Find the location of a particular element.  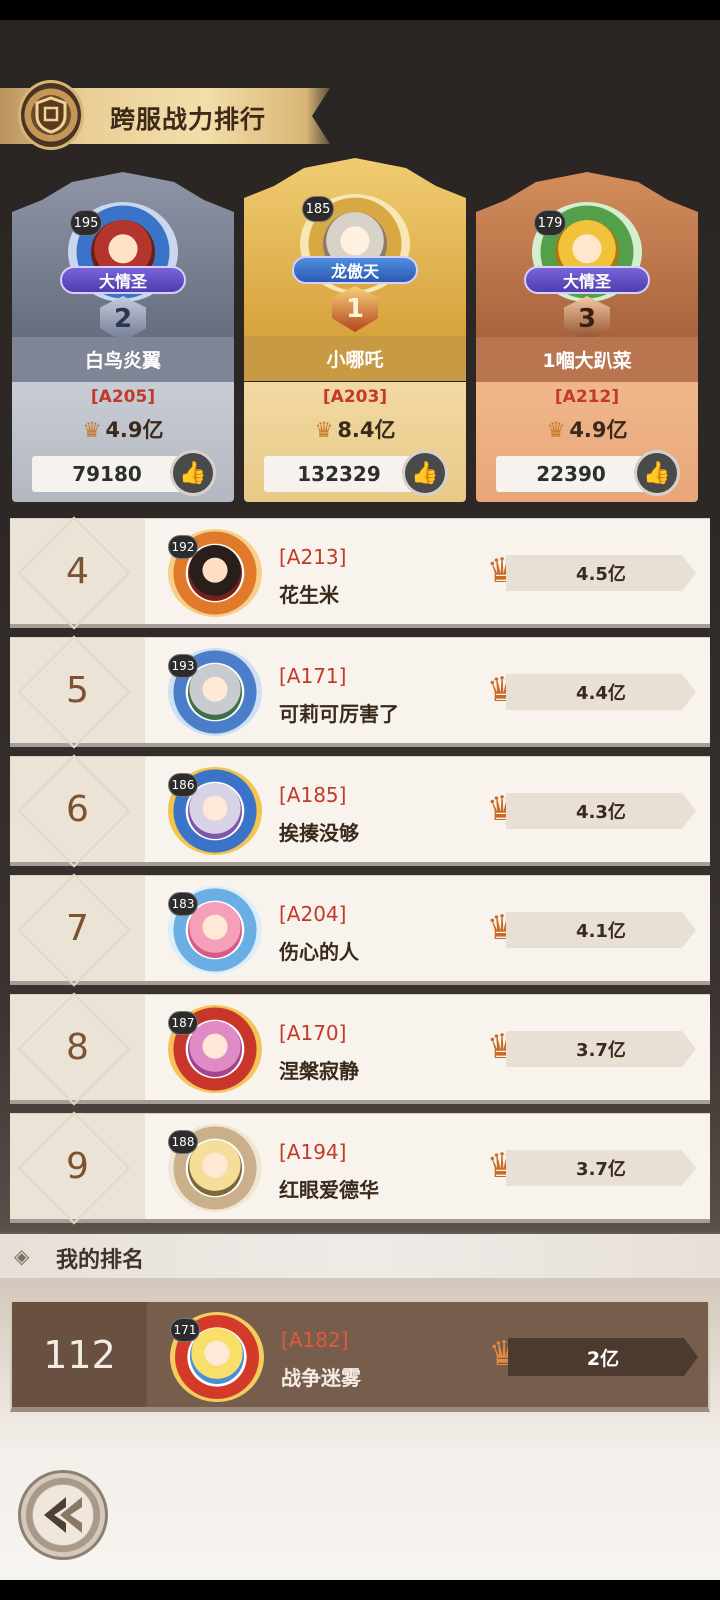

player-name: 1嗰大趴菜 is located at coordinates (587, 359).